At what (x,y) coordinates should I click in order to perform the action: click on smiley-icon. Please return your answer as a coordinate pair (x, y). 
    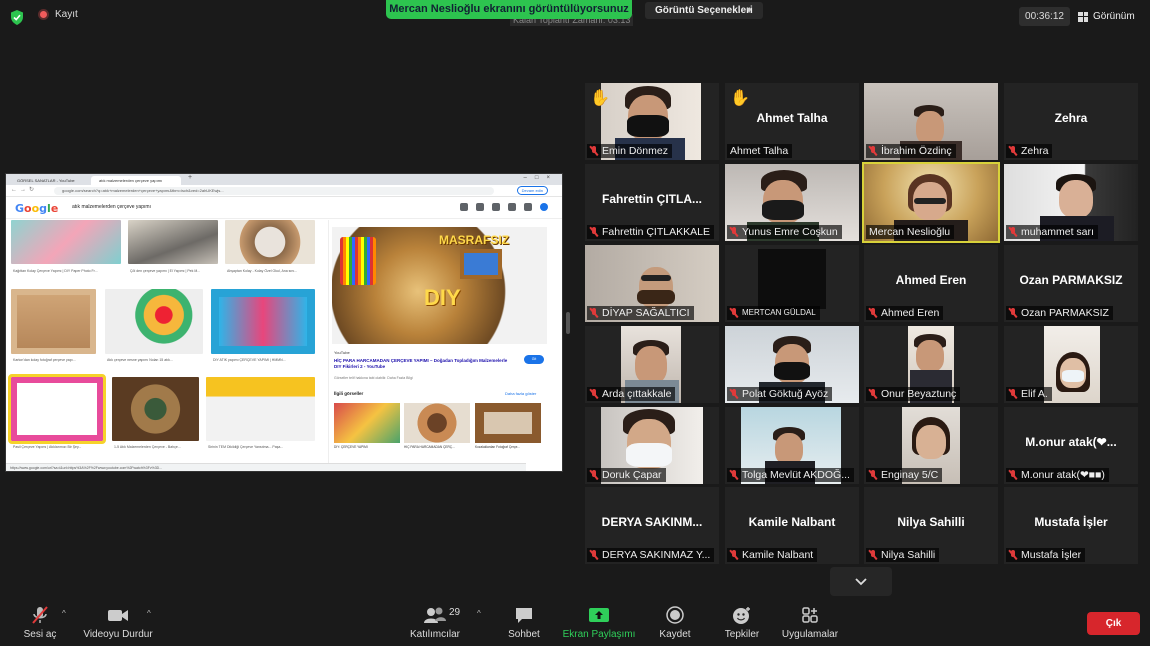
    Looking at the image, I should click on (742, 615).